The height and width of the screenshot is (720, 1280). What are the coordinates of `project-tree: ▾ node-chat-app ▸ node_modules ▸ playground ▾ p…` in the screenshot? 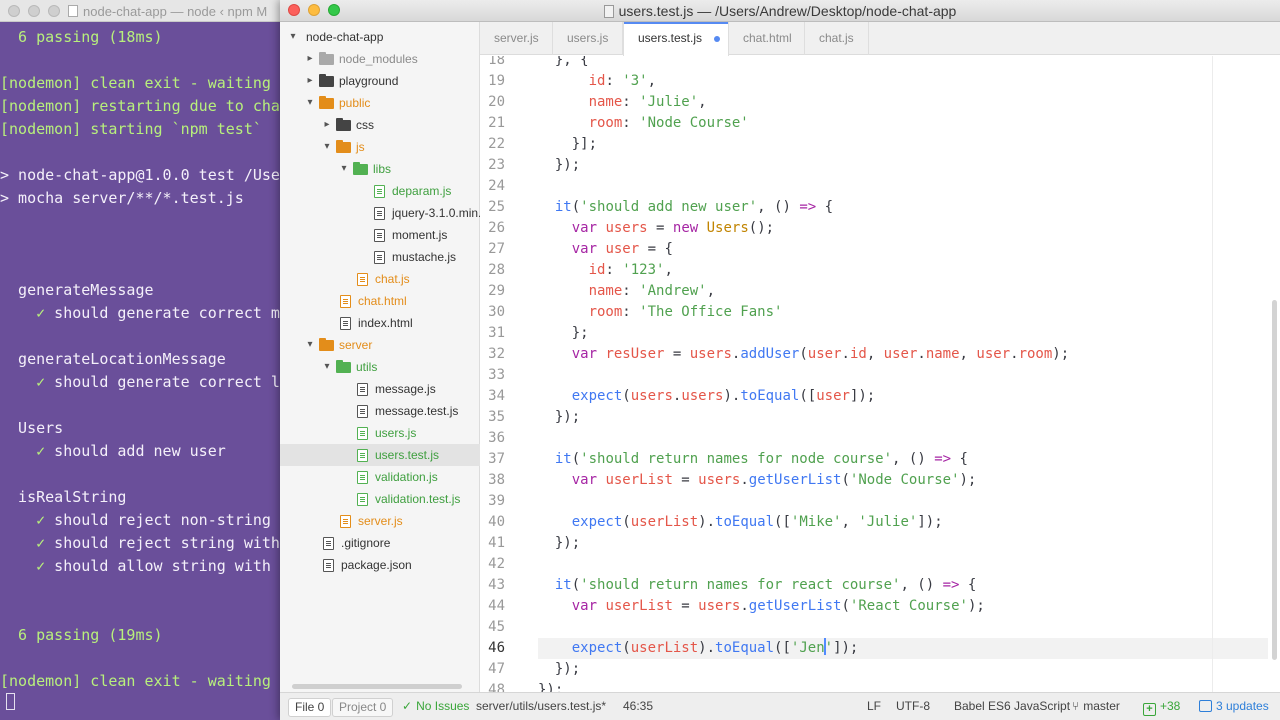 It's located at (380, 357).